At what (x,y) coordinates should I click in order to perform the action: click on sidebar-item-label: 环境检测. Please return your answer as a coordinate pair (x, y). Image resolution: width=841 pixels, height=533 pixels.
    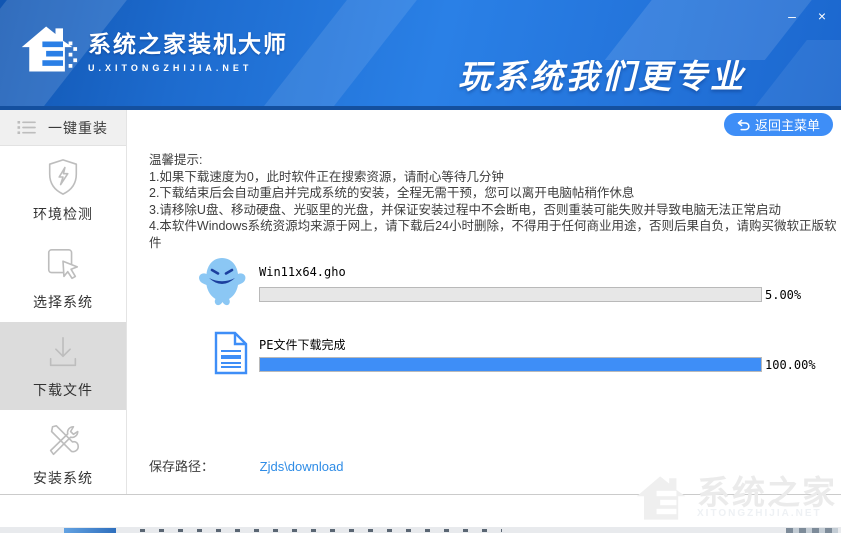
    Looking at the image, I should click on (63, 213).